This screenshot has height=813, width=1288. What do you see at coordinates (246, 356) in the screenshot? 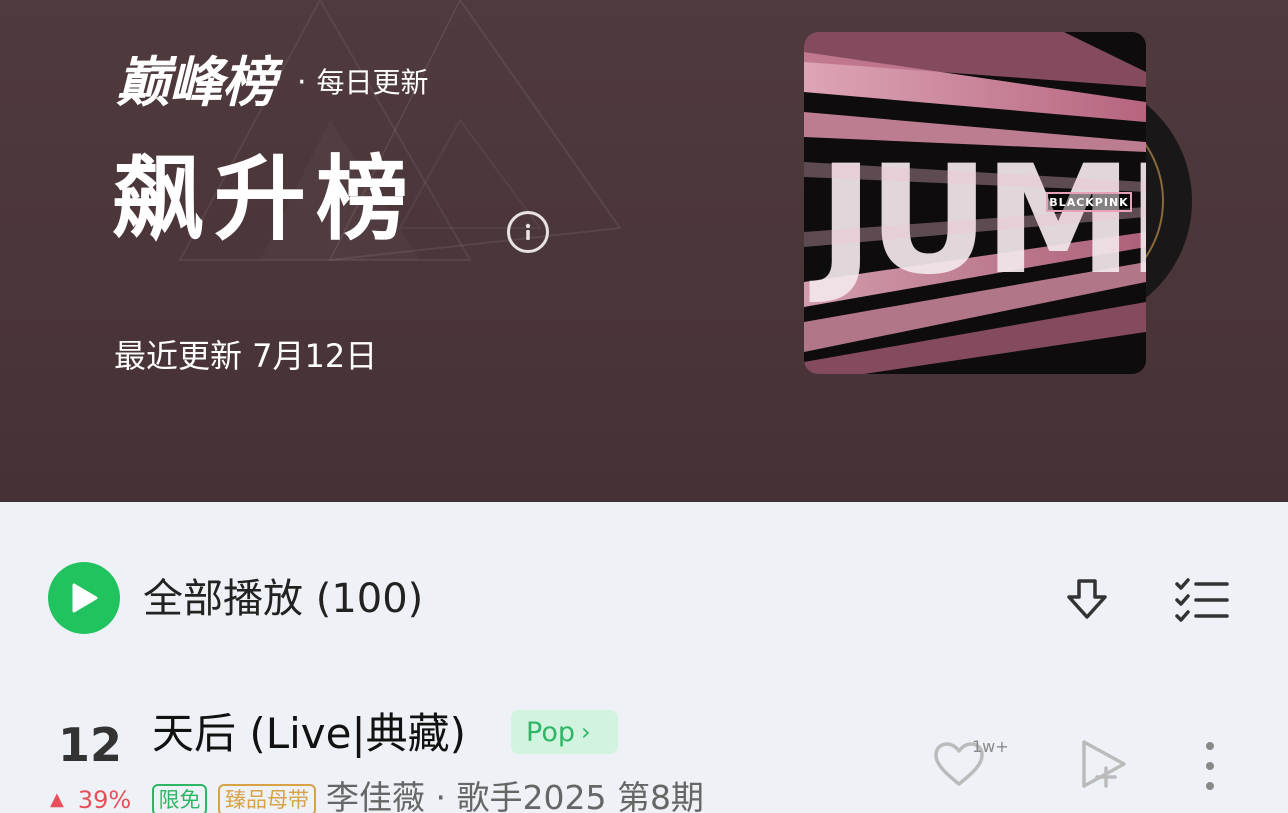
I see `last-updated: 最近更新 7月12日` at bounding box center [246, 356].